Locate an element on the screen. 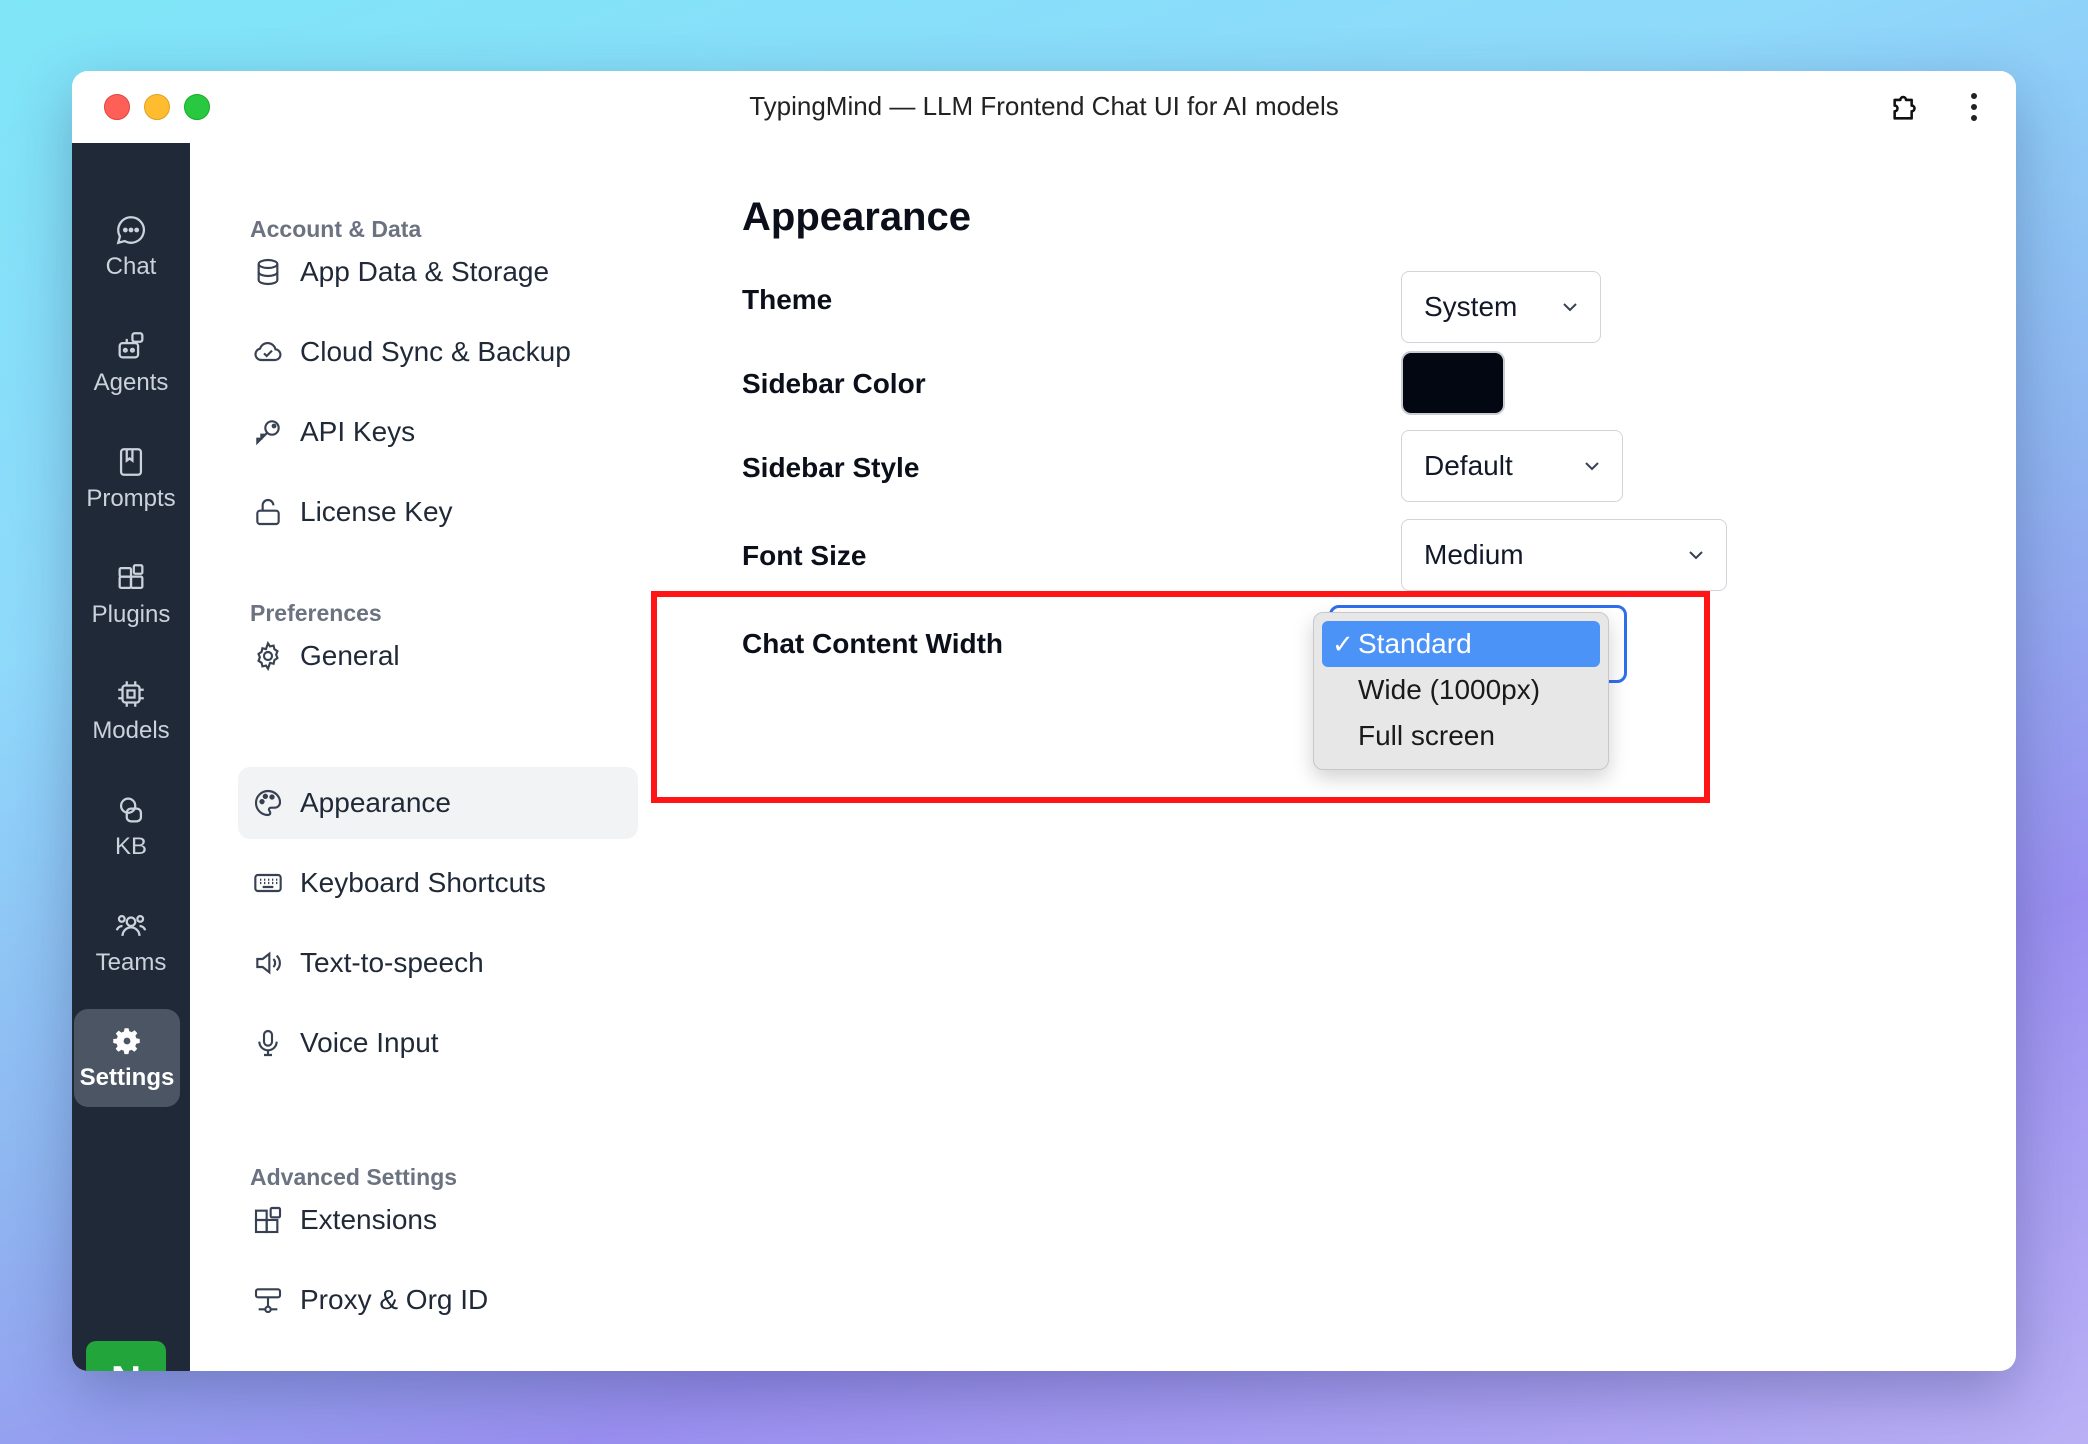 This screenshot has height=1444, width=2088. nav-item-appearance: Appearance is located at coordinates (438, 803).